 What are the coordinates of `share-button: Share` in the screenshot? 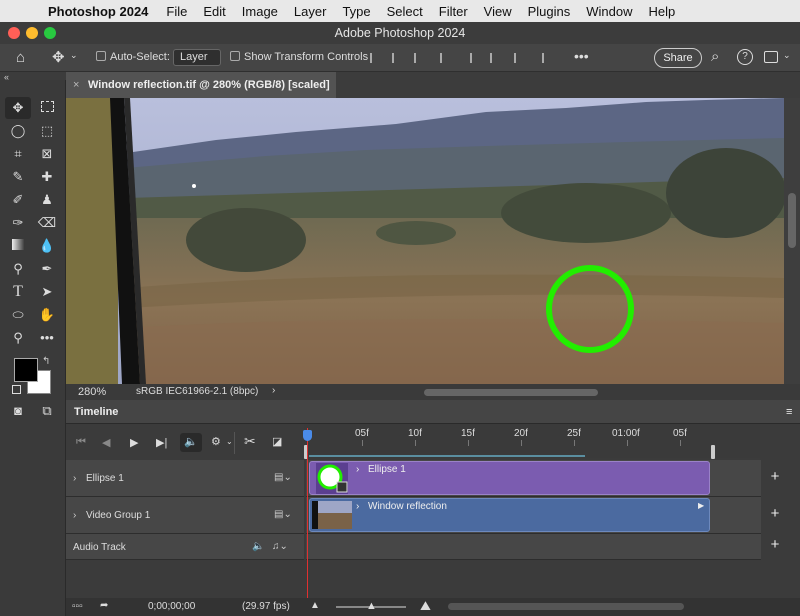 It's located at (678, 58).